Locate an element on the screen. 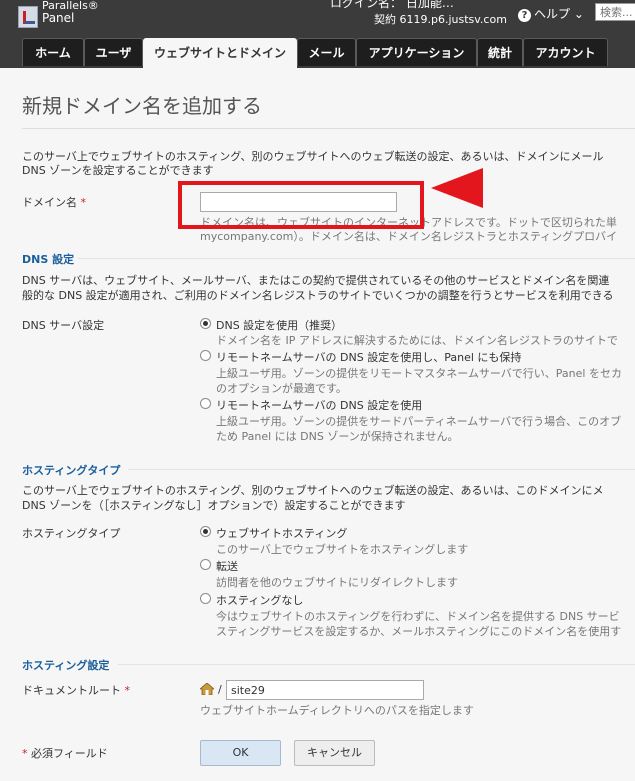 This screenshot has height=781, width=635. hosting-type-section-divider is located at coordinates (381, 469).